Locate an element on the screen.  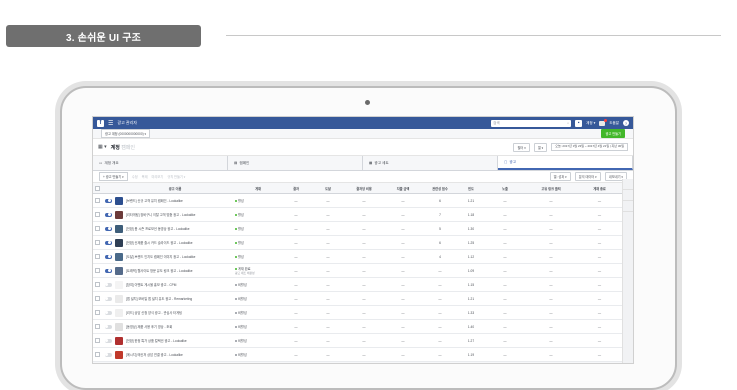
ad-name: [메시지] 메신저 상담 연결 광고 - Lookalike is located at coordinates (154, 354).